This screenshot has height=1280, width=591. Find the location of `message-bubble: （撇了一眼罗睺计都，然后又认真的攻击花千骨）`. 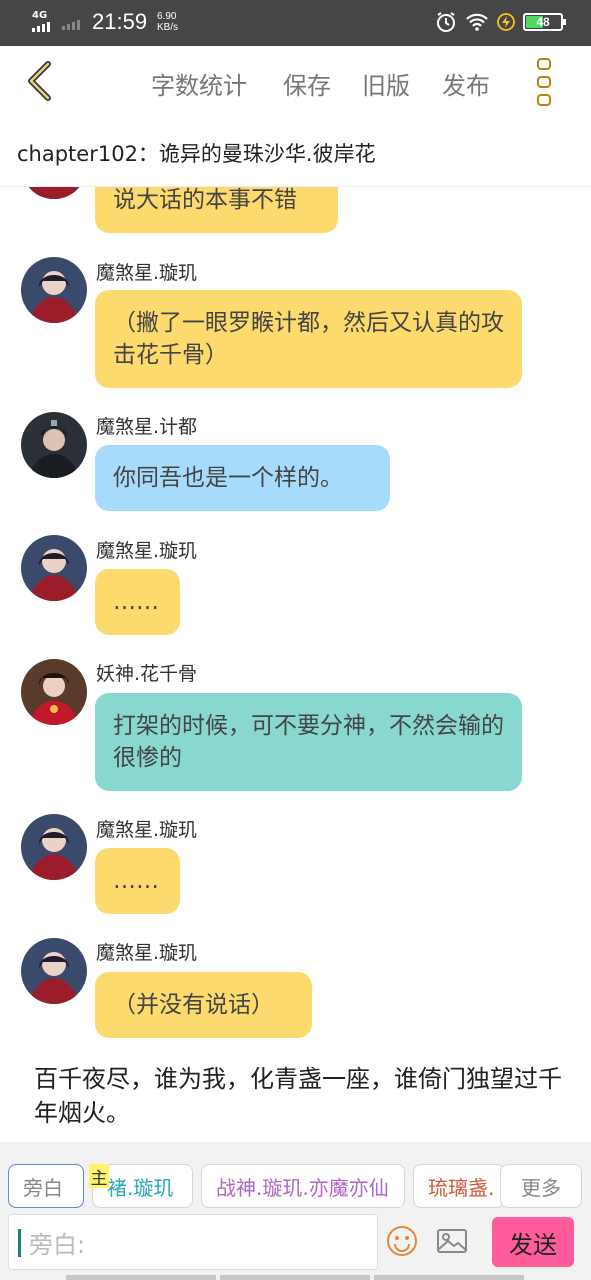

message-bubble: （撇了一眼罗睺计都，然后又认真的攻击花千骨） is located at coordinates (308, 339).